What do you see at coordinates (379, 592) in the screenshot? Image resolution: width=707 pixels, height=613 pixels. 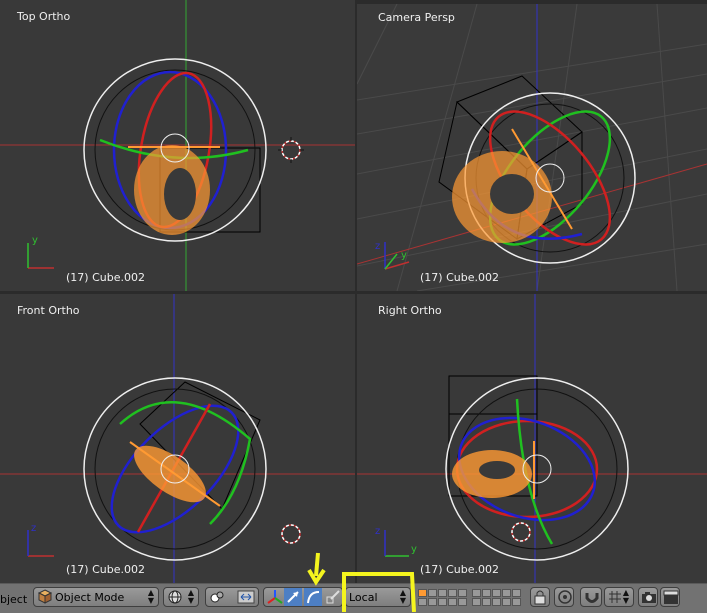 I see `annotation-box` at bounding box center [379, 592].